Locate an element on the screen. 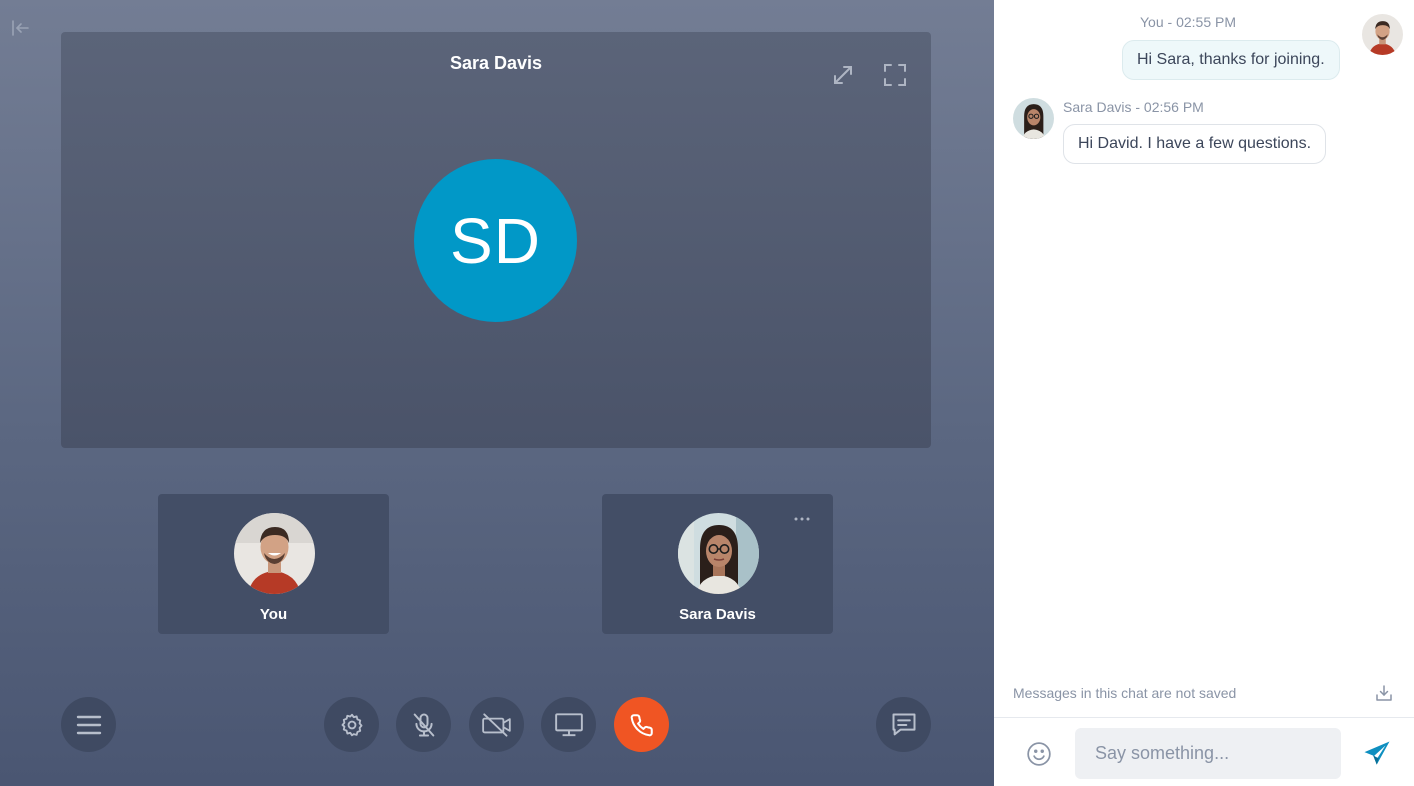  participant-label: You is located at coordinates (273, 614).